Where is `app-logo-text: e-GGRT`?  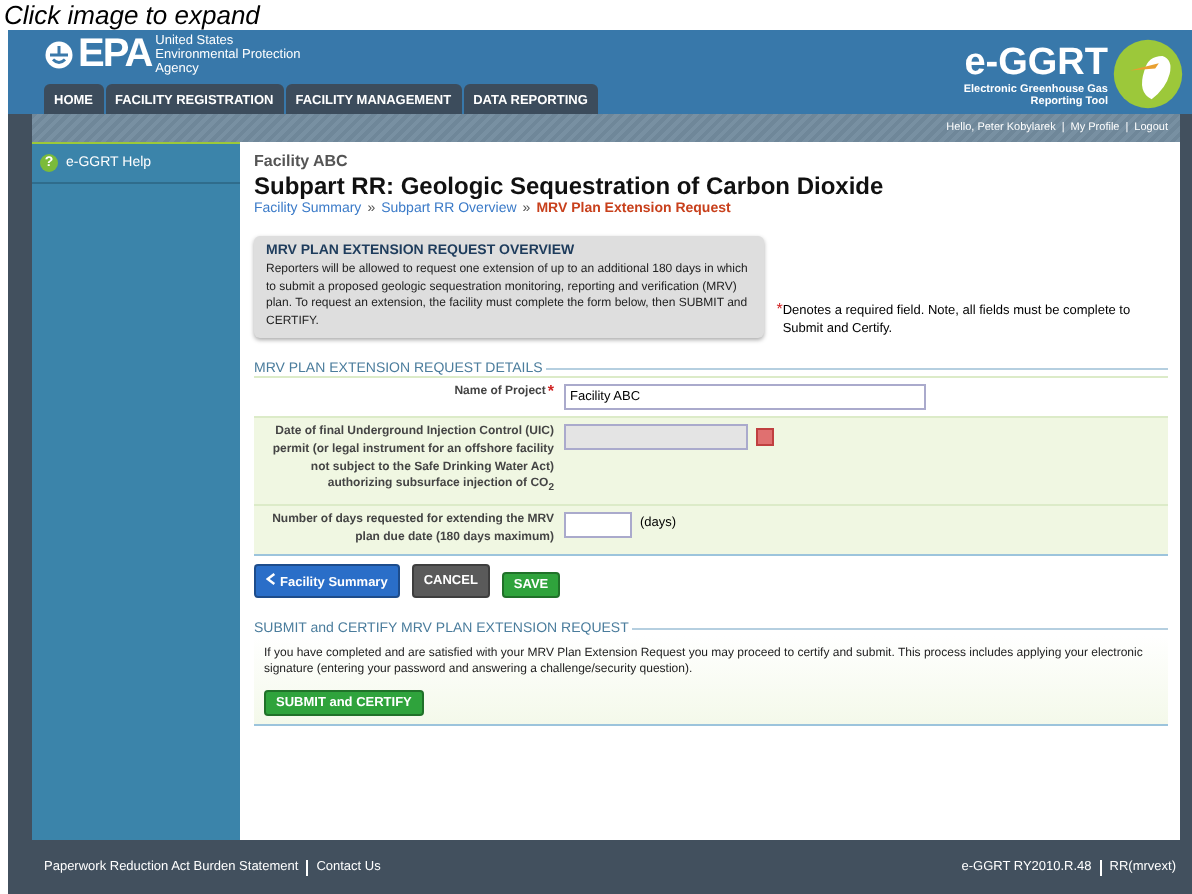 app-logo-text: e-GGRT is located at coordinates (1035, 63).